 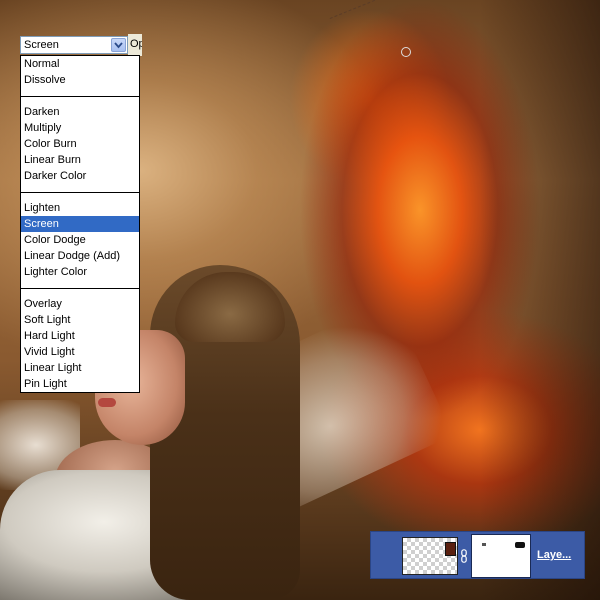 I want to click on blend-mode-option: Darker Color, so click(x=80, y=176).